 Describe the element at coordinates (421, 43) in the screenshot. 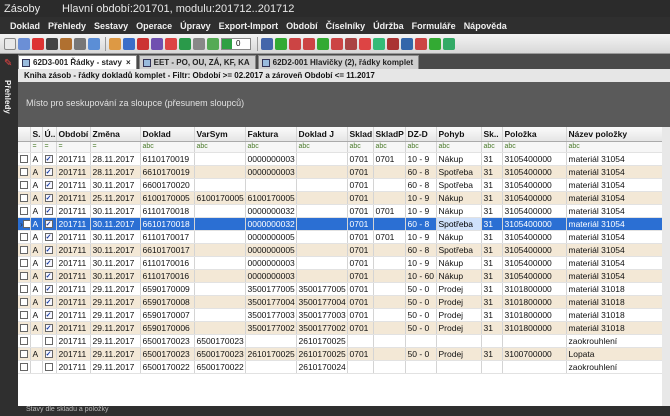

I see `settings-icon` at that location.